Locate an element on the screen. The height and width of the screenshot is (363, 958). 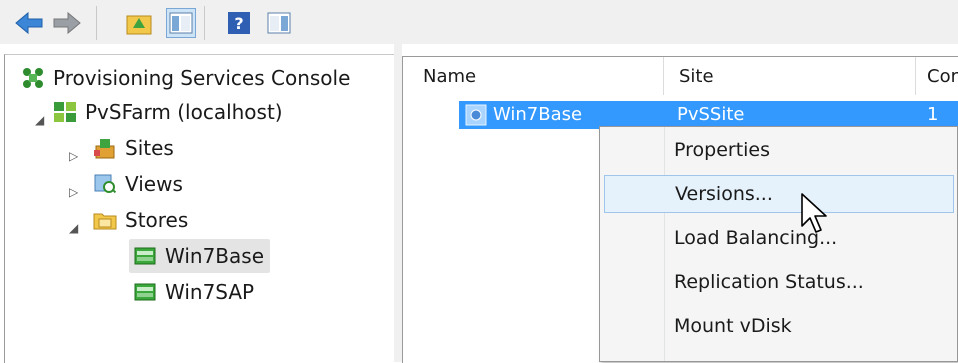
tree-item-farm: PvSFarm (localhost) is located at coordinates (168, 112).